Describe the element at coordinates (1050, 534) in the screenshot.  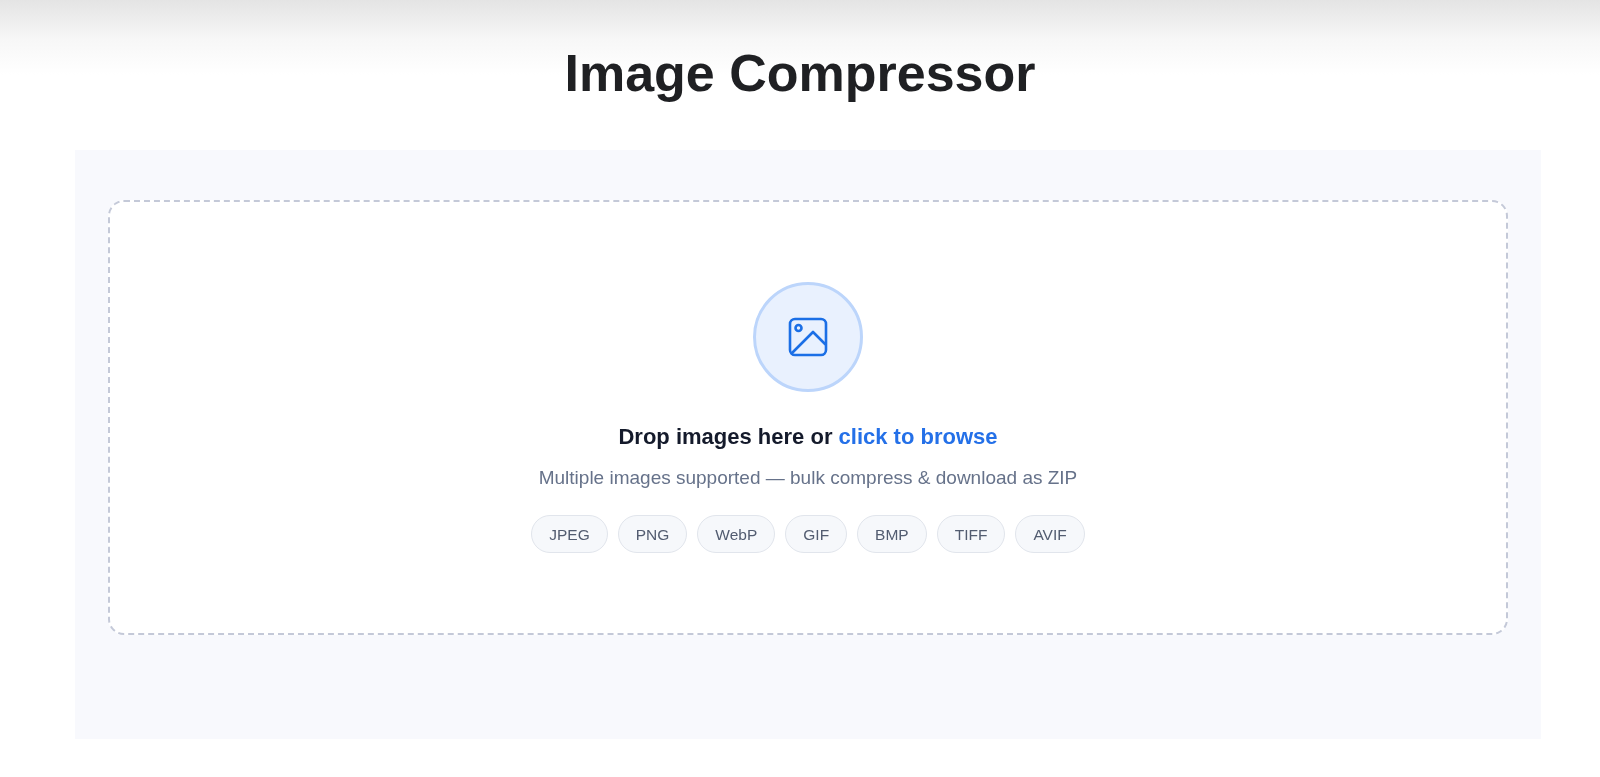
I see `format-tag: AVIF` at that location.